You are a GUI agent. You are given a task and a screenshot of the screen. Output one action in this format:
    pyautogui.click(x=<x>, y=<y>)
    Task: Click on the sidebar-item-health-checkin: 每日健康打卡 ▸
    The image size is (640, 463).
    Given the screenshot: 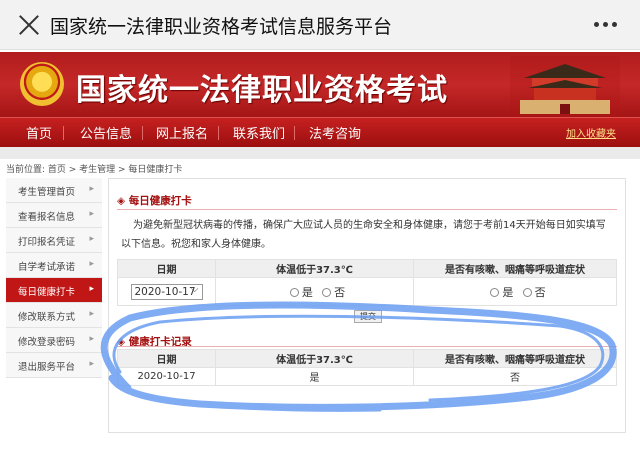 What is the action you would take?
    pyautogui.click(x=54, y=290)
    